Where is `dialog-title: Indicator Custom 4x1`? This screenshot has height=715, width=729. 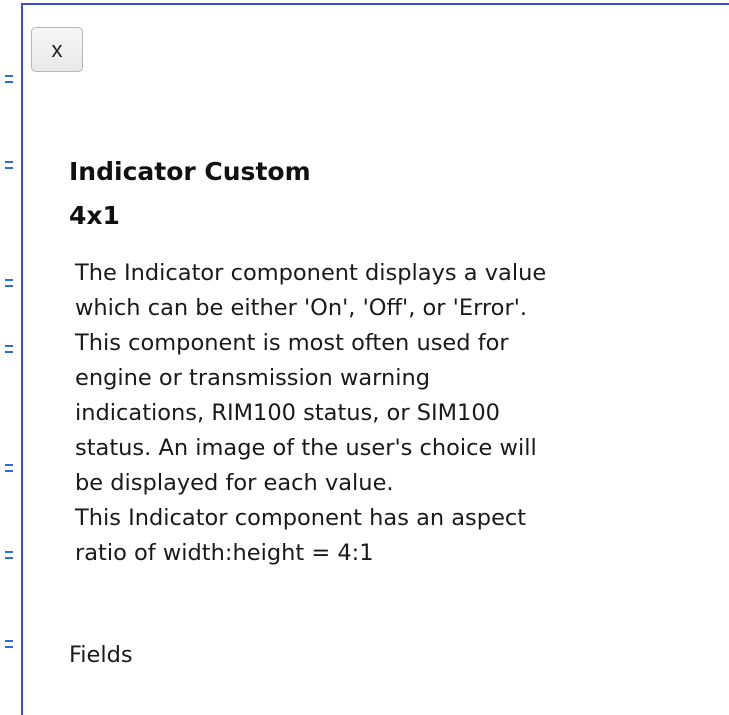
dialog-title: Indicator Custom 4x1 is located at coordinates (190, 194).